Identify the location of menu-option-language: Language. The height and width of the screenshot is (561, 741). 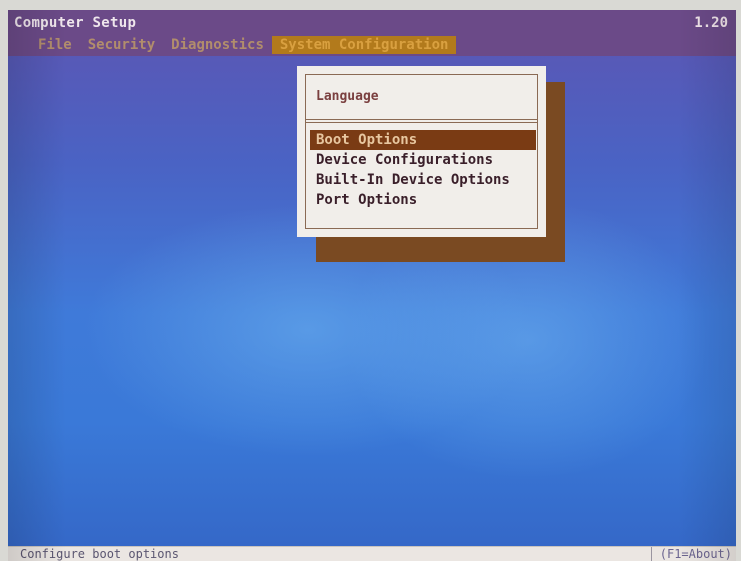
(347, 96).